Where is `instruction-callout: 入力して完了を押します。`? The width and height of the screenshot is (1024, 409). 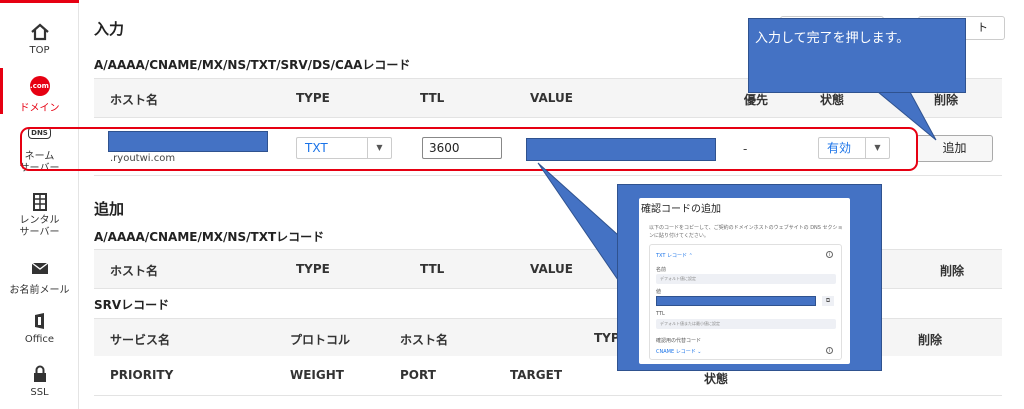 instruction-callout: 入力して完了を押します。 is located at coordinates (857, 55).